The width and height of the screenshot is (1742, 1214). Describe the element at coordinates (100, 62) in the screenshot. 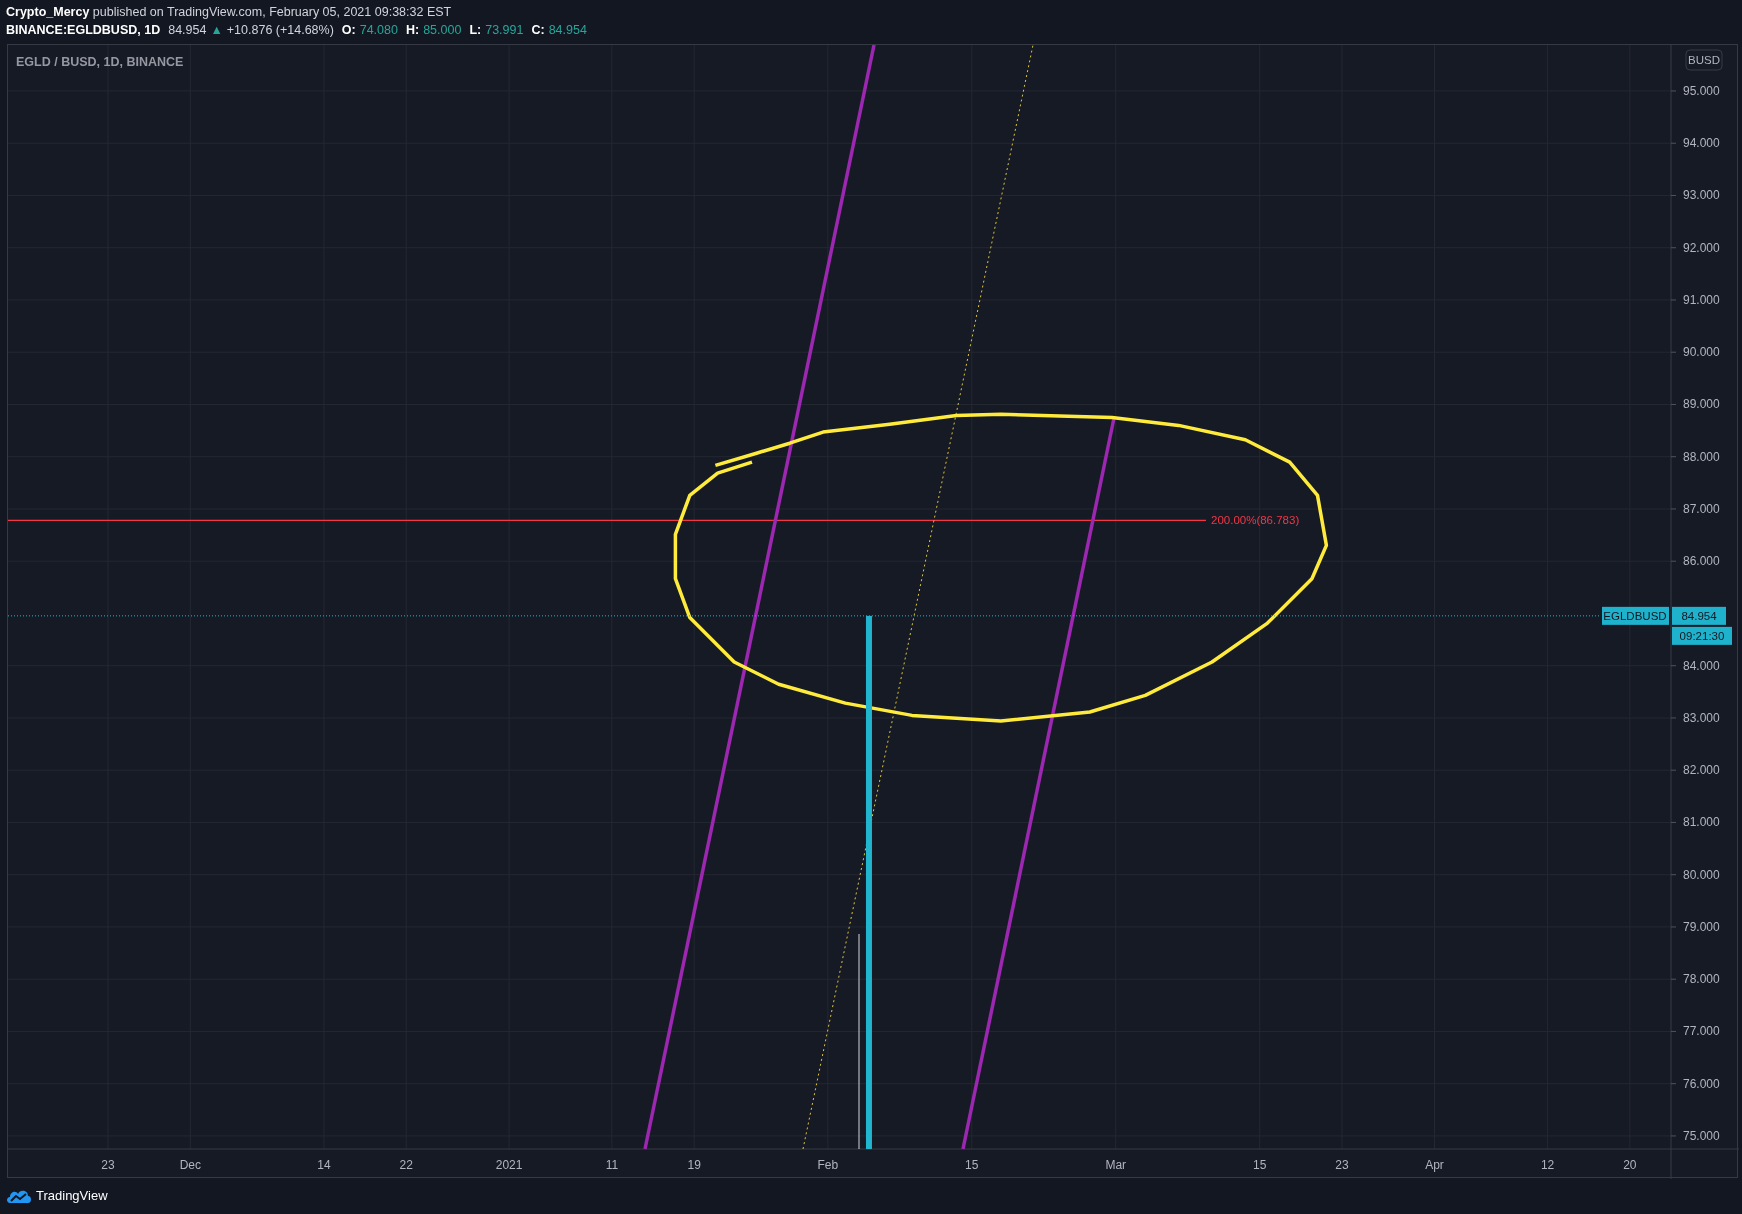

I see `chart-legend: EGLD / BUSD, 1D, BINANCE` at that location.